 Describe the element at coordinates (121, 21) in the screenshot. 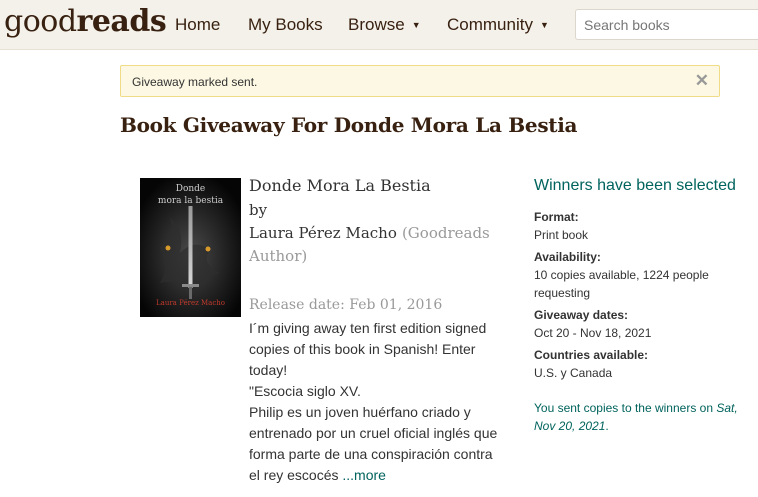

I see `logo-bold-part: reads` at that location.